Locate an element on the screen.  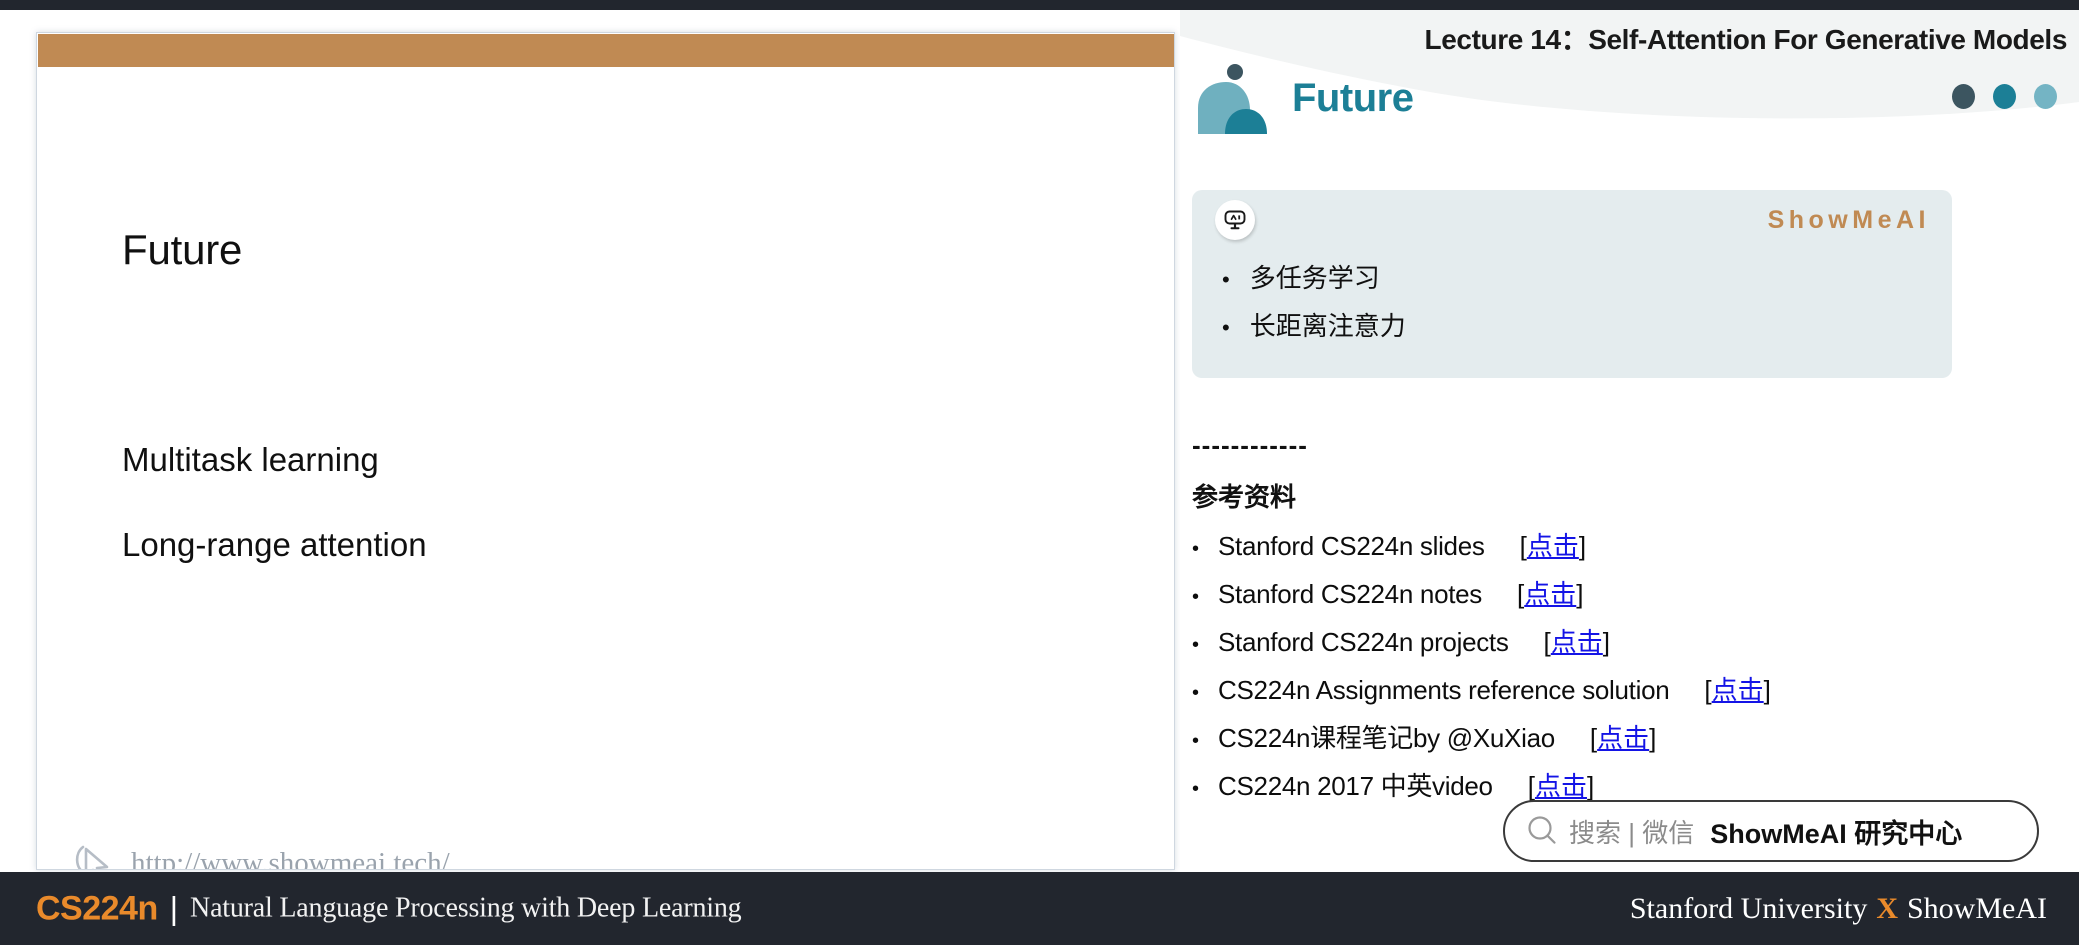
summary-callout-box: ShowMeAI • 多任务学习 • 长距离注意力 is located at coordinates (1572, 284).